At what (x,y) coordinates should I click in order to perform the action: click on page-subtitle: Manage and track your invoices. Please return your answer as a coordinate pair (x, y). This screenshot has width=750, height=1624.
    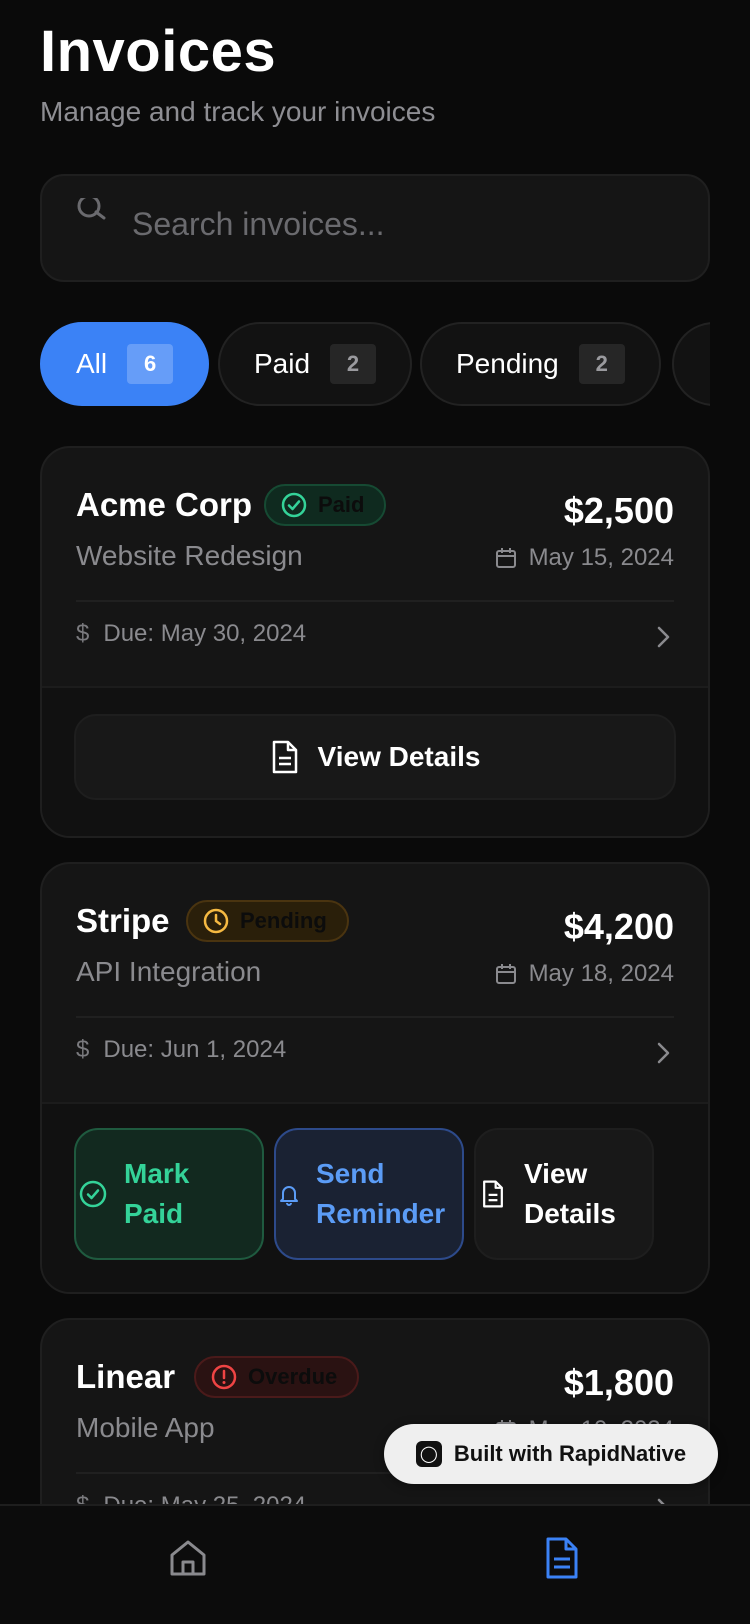
    Looking at the image, I should click on (238, 111).